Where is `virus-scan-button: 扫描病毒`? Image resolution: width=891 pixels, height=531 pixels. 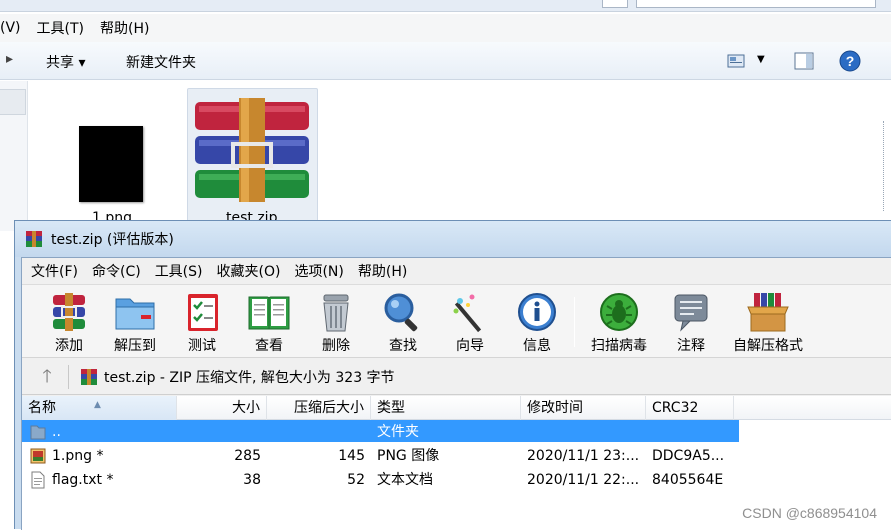 virus-scan-button: 扫描病毒 is located at coordinates (619, 323).